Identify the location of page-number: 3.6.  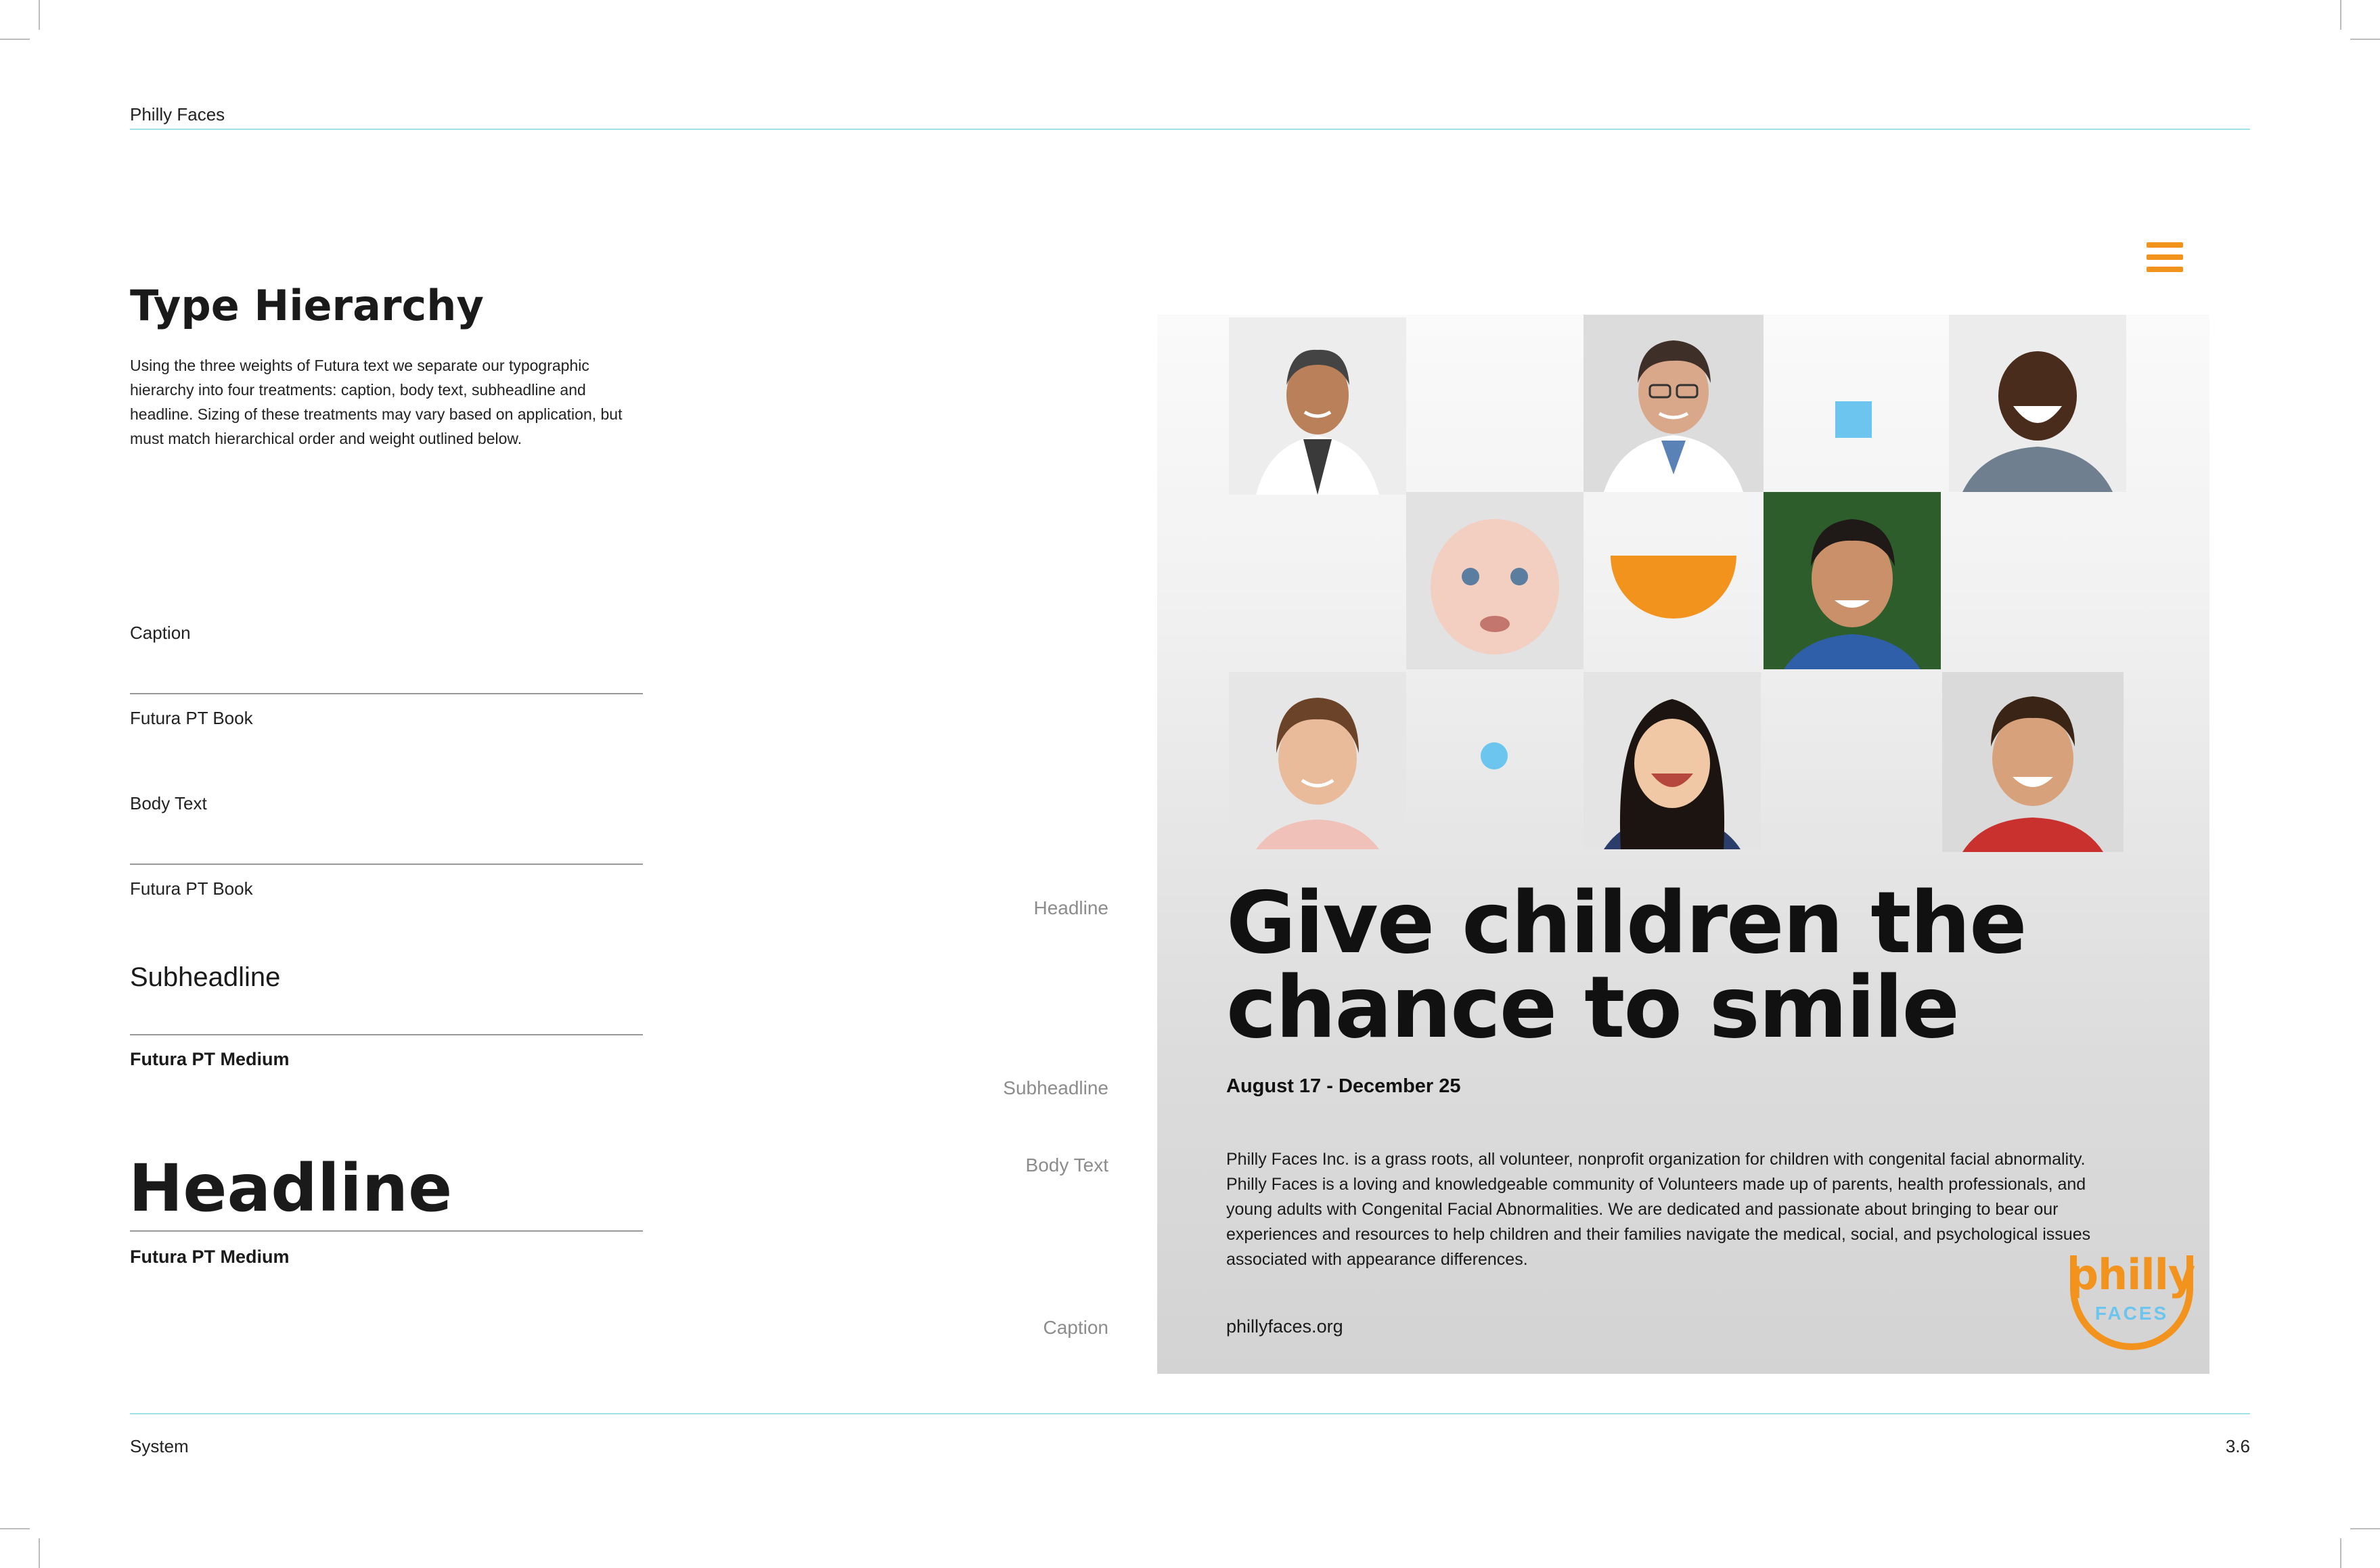
(2238, 1446).